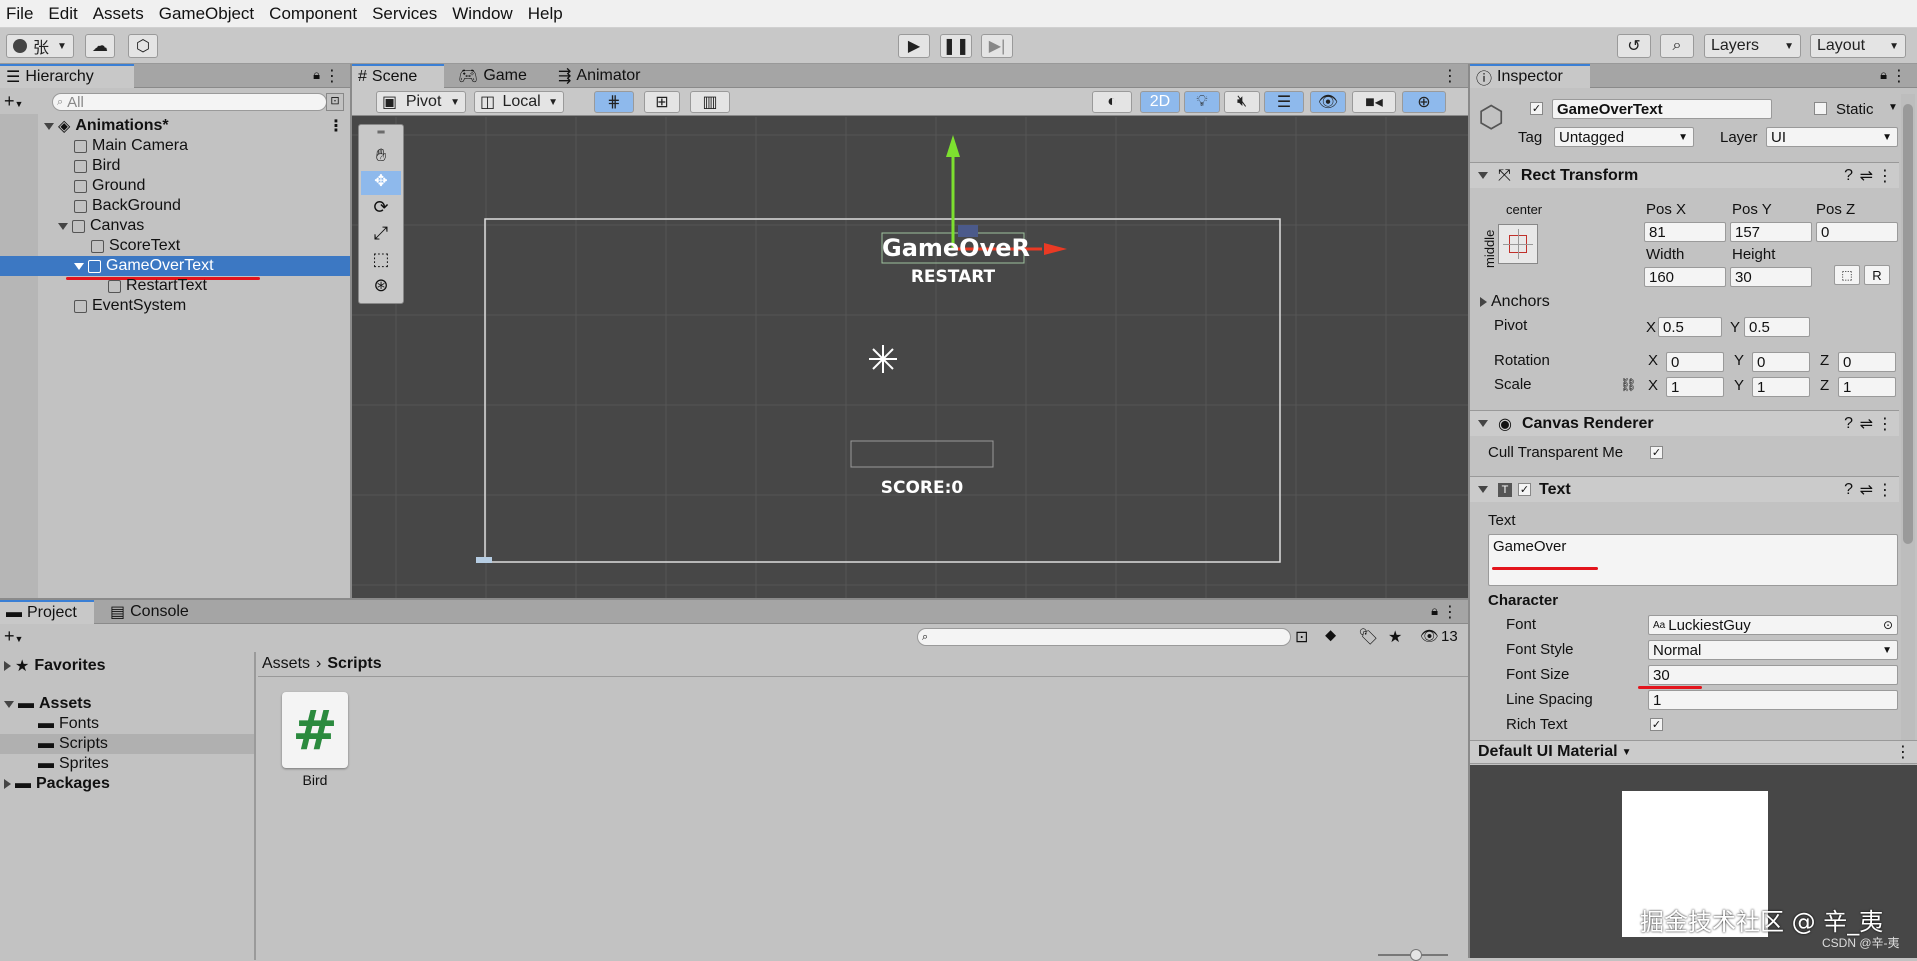 The width and height of the screenshot is (1917, 961). I want to click on scale-z-field: 1, so click(1867, 387).